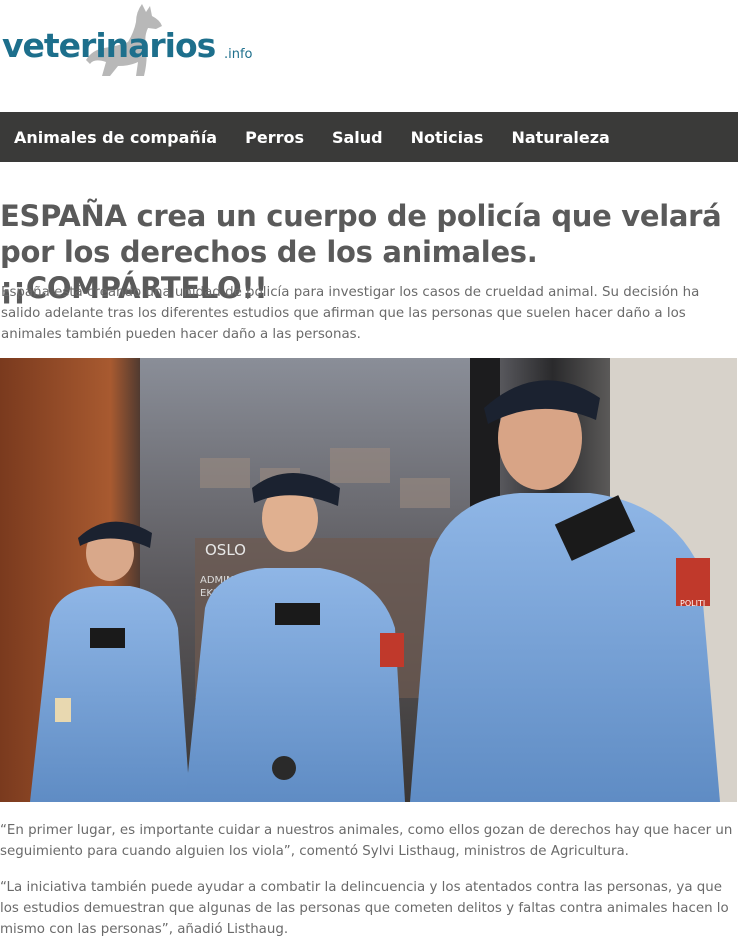 This screenshot has height=944, width=738. I want to click on logo-suffix: .info, so click(238, 54).